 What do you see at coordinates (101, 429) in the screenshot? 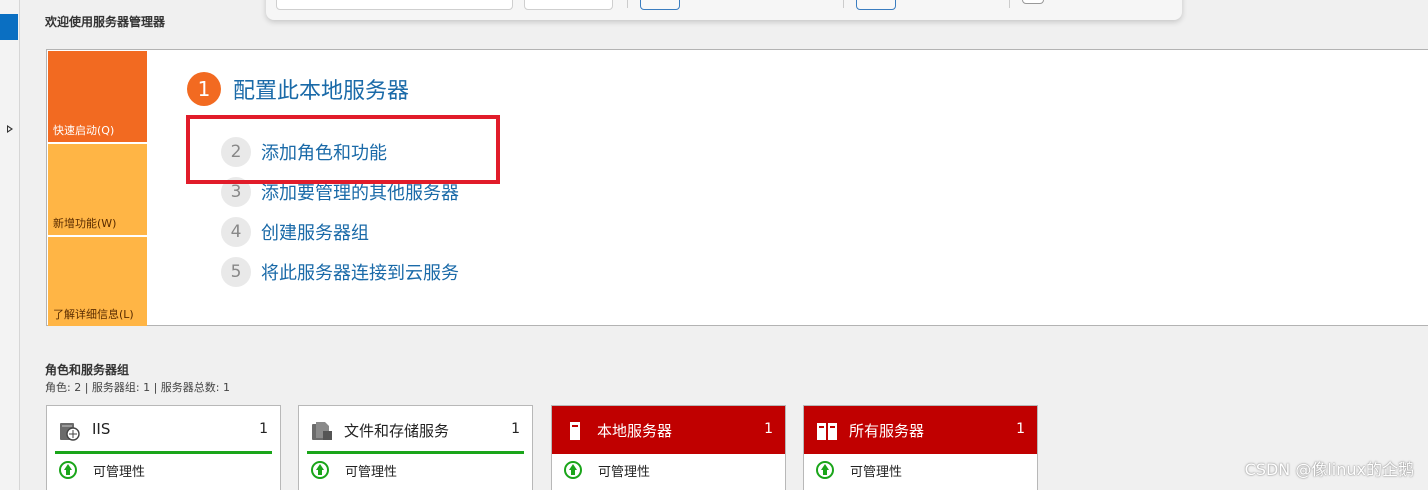
I see `tile-name: IIS` at bounding box center [101, 429].